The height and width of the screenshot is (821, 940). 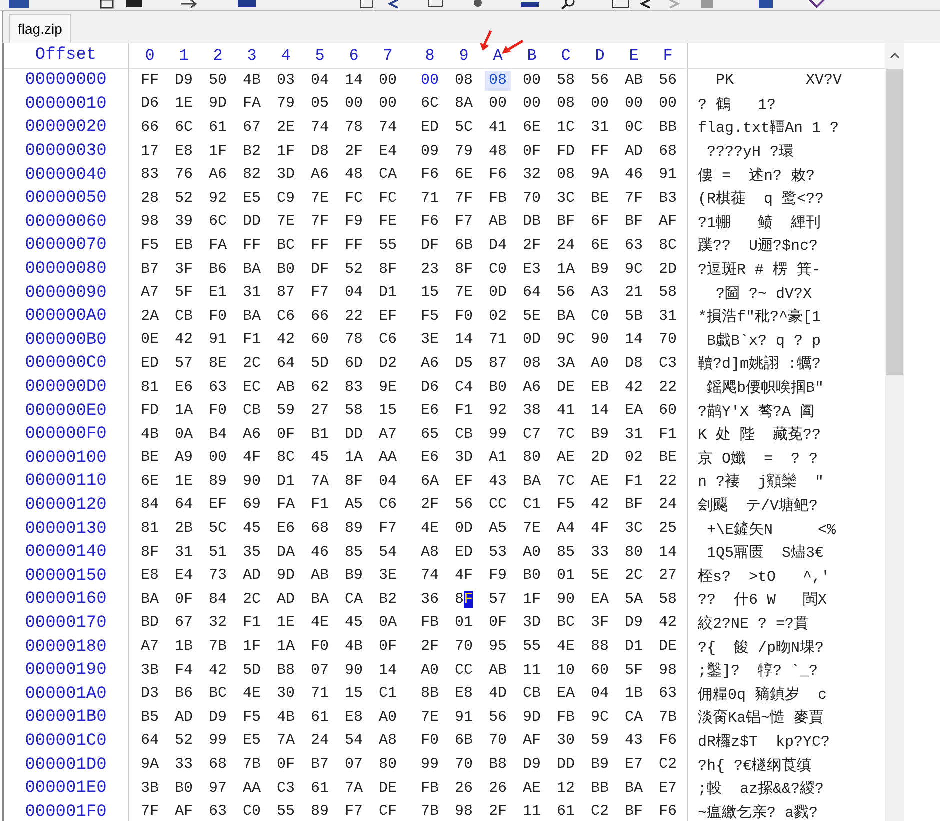 What do you see at coordinates (668, 600) in the screenshot?
I see `hex-byte: 58` at bounding box center [668, 600].